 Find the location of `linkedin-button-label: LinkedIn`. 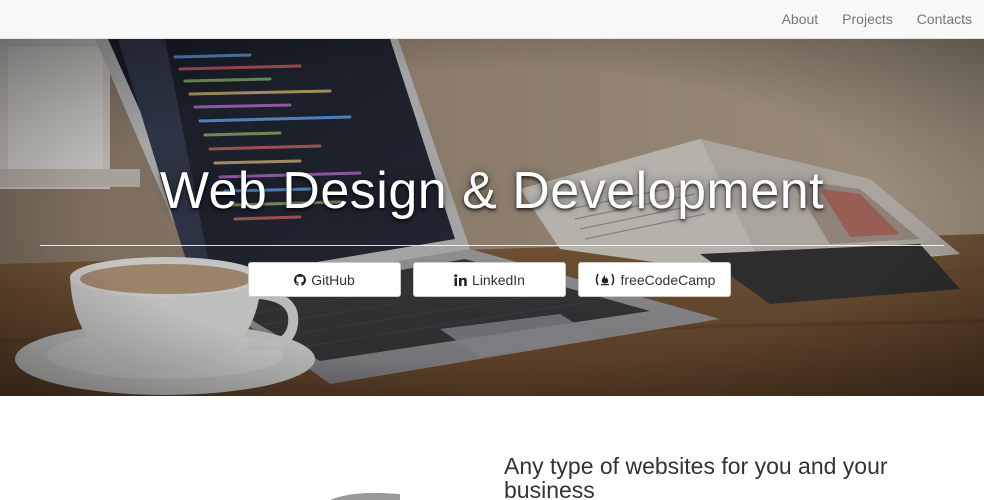

linkedin-button-label: LinkedIn is located at coordinates (498, 279).